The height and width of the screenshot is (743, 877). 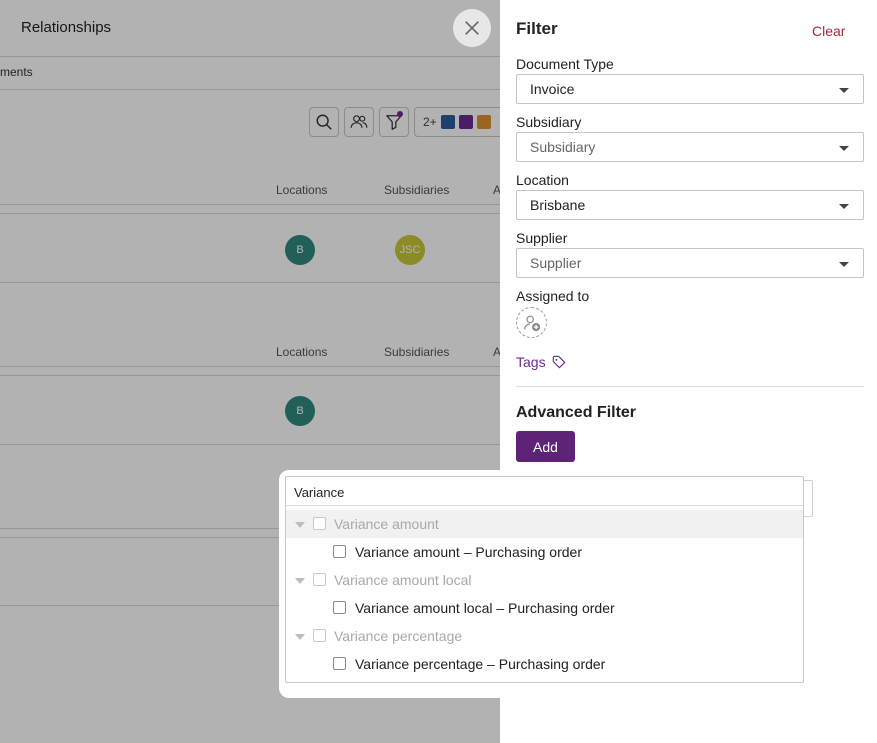 I want to click on location-label: Location, so click(x=542, y=180).